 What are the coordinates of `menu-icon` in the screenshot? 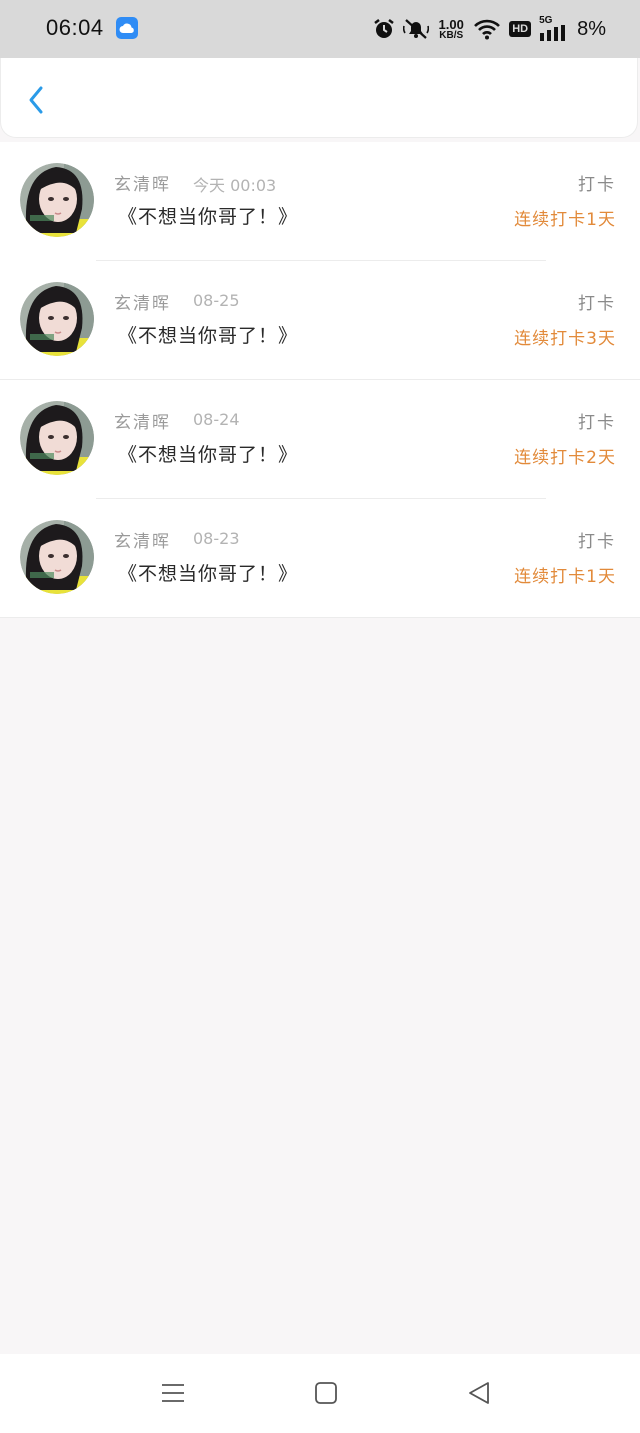 It's located at (173, 1393).